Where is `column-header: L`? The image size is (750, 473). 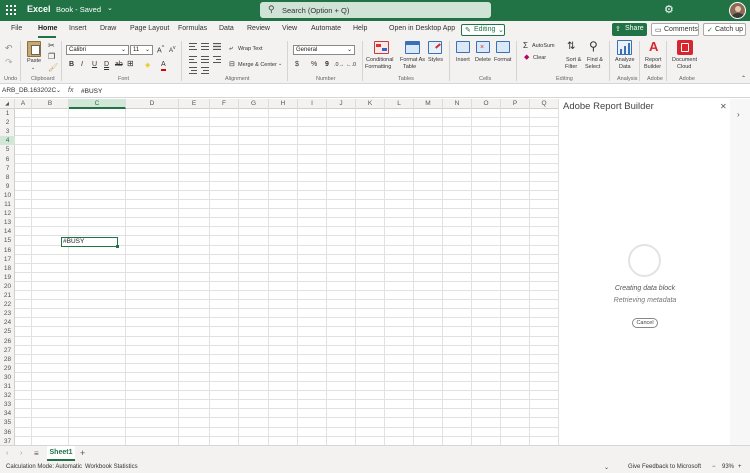 column-header: L is located at coordinates (399, 104).